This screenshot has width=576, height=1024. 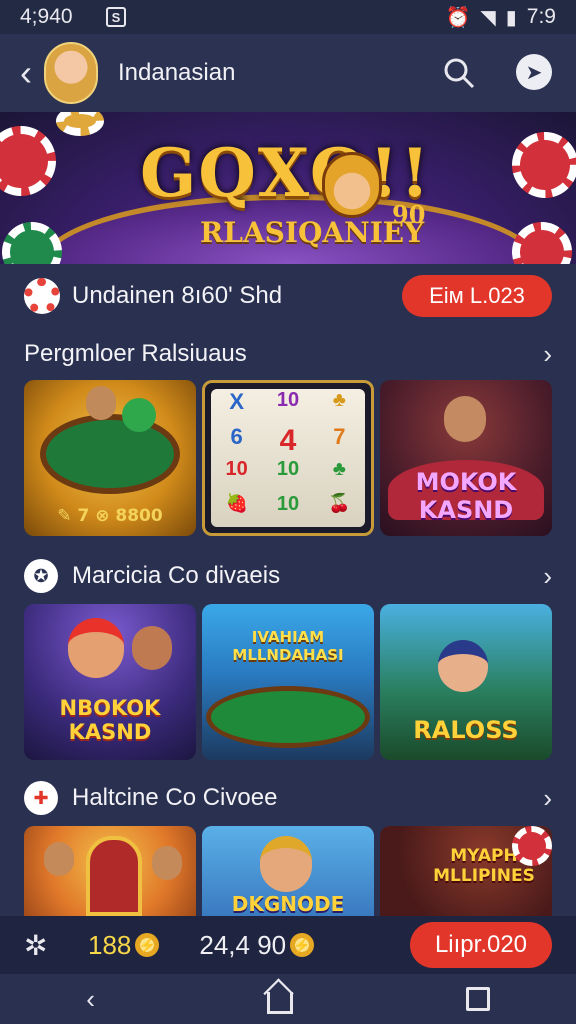 What do you see at coordinates (481, 945) in the screenshot?
I see `cashier-button: Liıpr.020` at bounding box center [481, 945].